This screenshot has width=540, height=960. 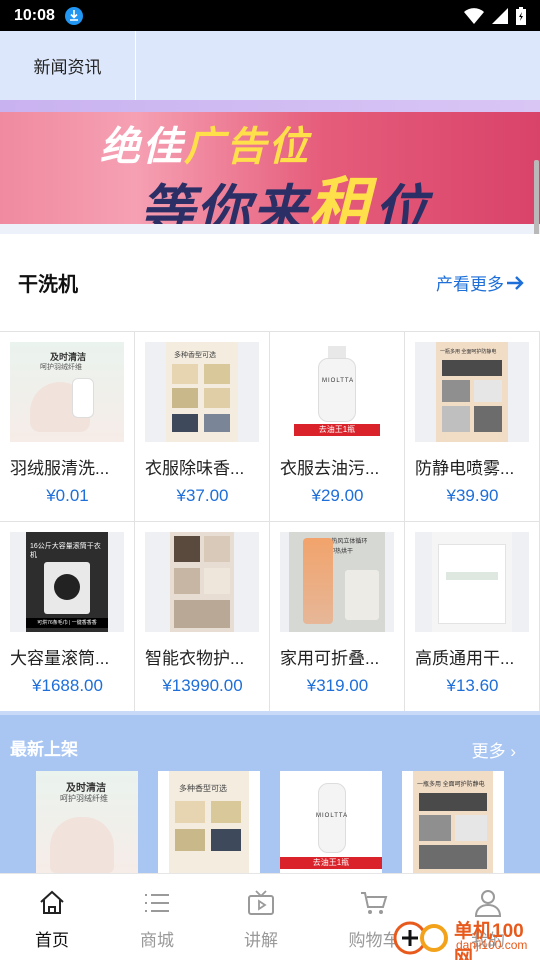 I want to click on more-link: 产看更多, so click(x=480, y=282).